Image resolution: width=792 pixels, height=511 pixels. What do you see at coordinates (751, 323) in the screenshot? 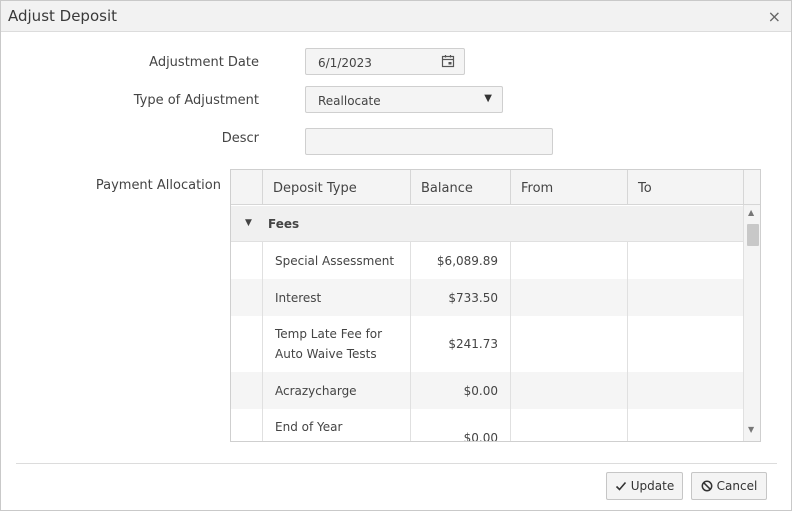
I see `grid-scrollbar: ▲ ▼` at bounding box center [751, 323].